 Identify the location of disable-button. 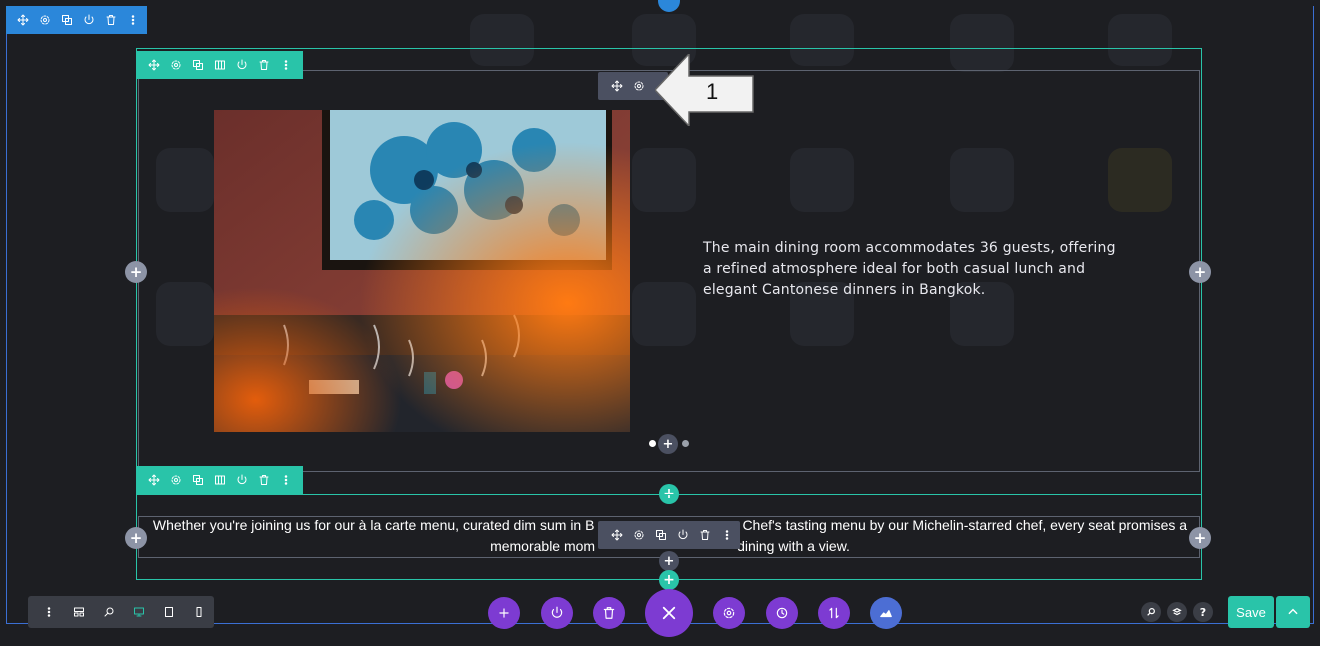
(557, 613).